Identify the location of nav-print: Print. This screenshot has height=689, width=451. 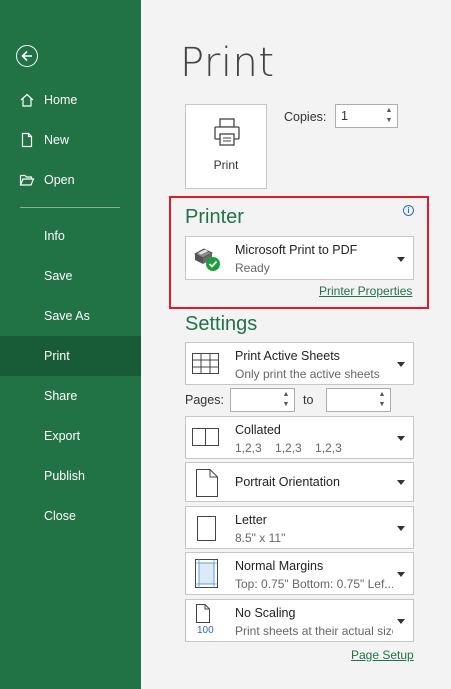
(70, 356).